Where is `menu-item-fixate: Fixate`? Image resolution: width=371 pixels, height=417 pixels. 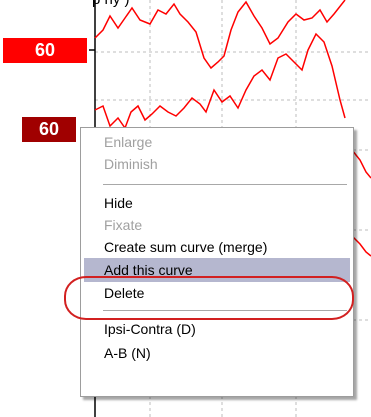 menu-item-fixate: Fixate is located at coordinates (123, 225).